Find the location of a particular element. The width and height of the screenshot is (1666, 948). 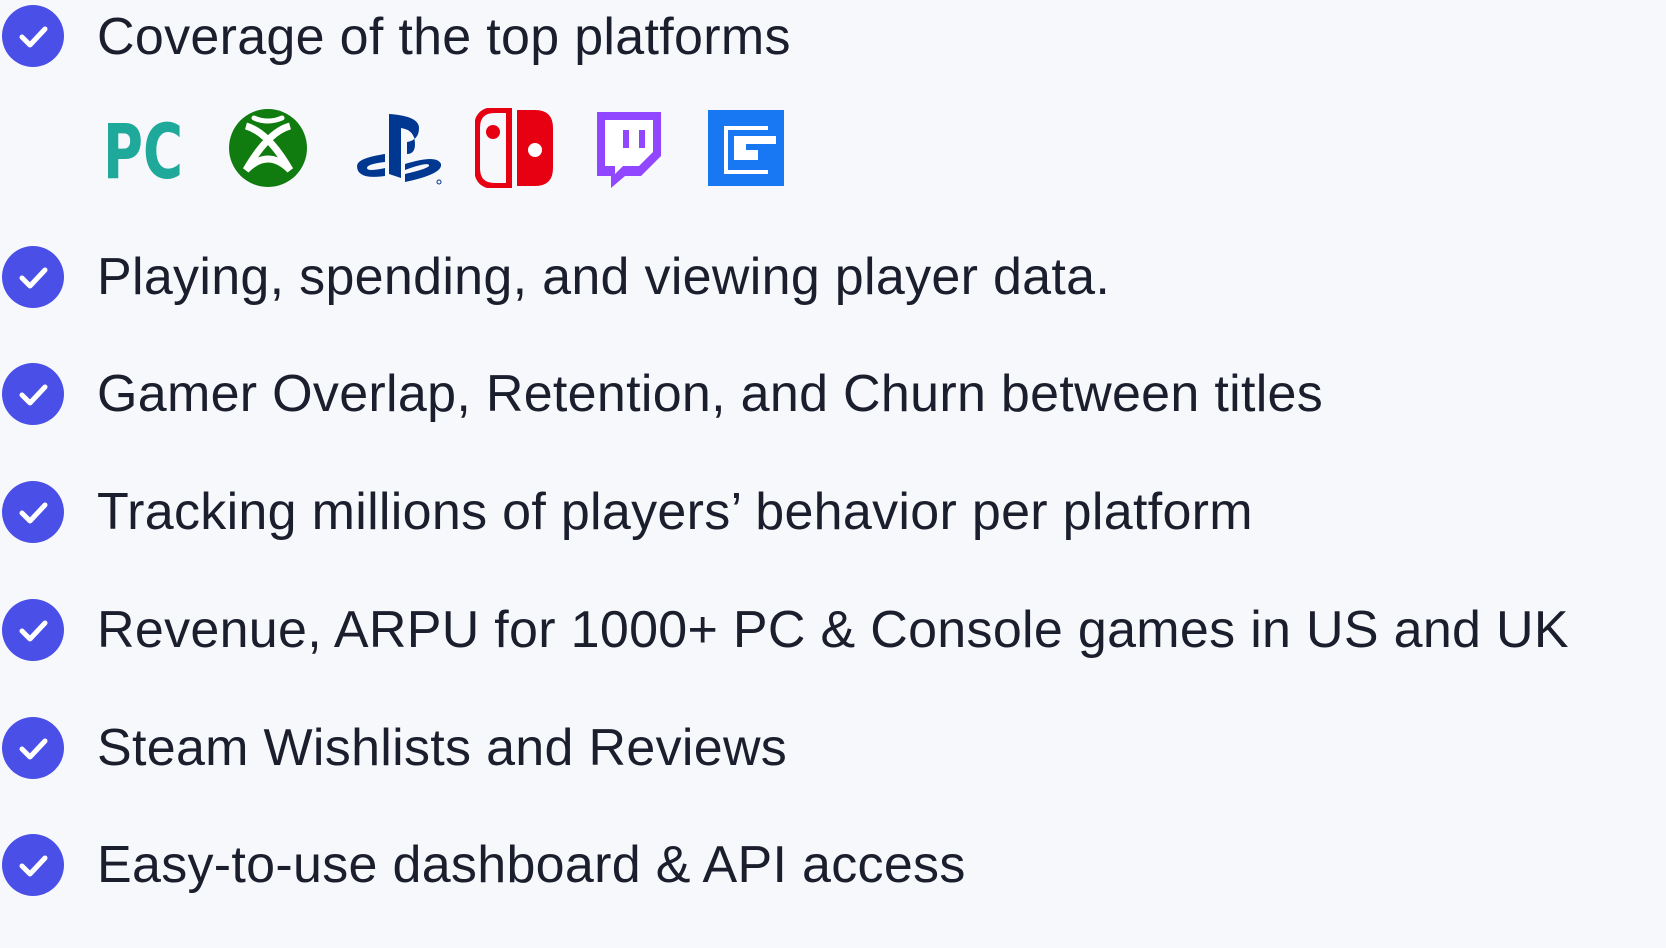

feature-label: Steam Wishlists and Reviews is located at coordinates (442, 748).